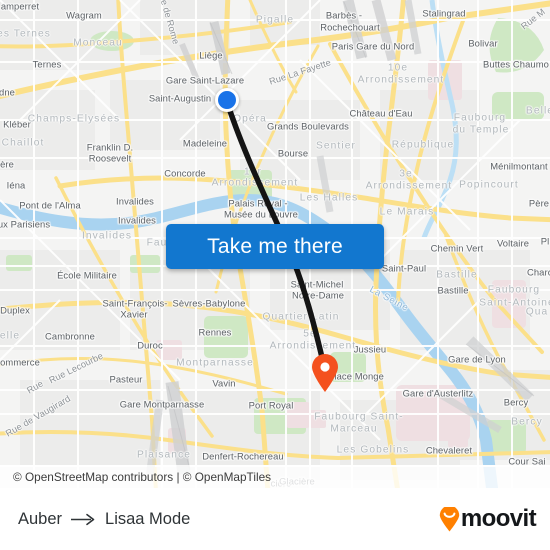 The width and height of the screenshot is (550, 550). What do you see at coordinates (275, 519) in the screenshot?
I see `footer-bar: Auber Lisaa Mode moovit` at bounding box center [275, 519].